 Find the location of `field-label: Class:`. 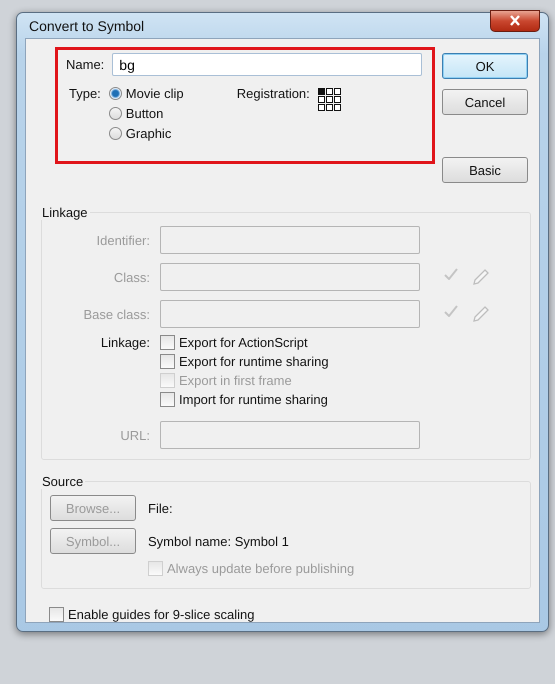

field-label: Class: is located at coordinates (131, 277).